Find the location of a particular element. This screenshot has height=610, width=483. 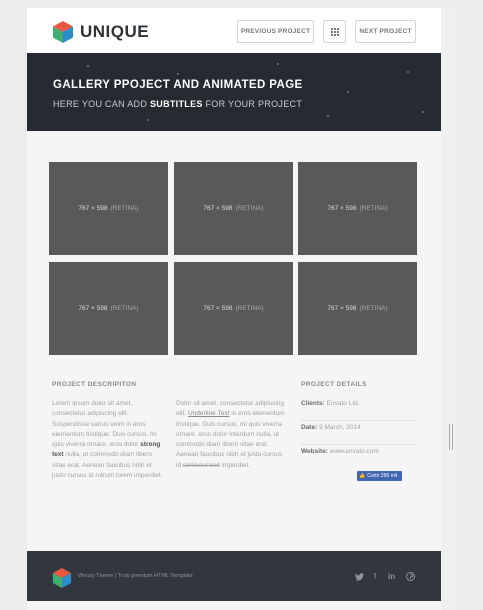

grid-icon is located at coordinates (334, 31).